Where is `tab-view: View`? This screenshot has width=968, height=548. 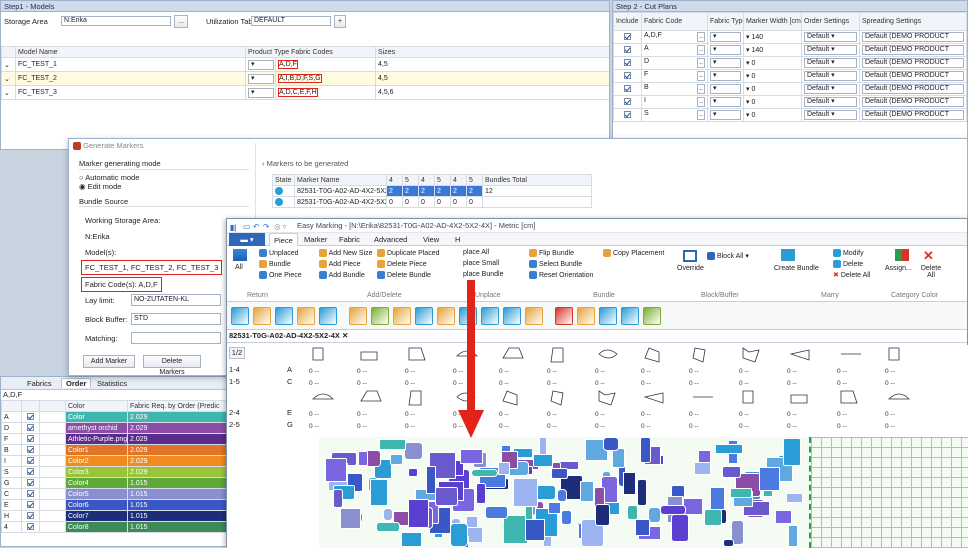 tab-view: View is located at coordinates (431, 239).